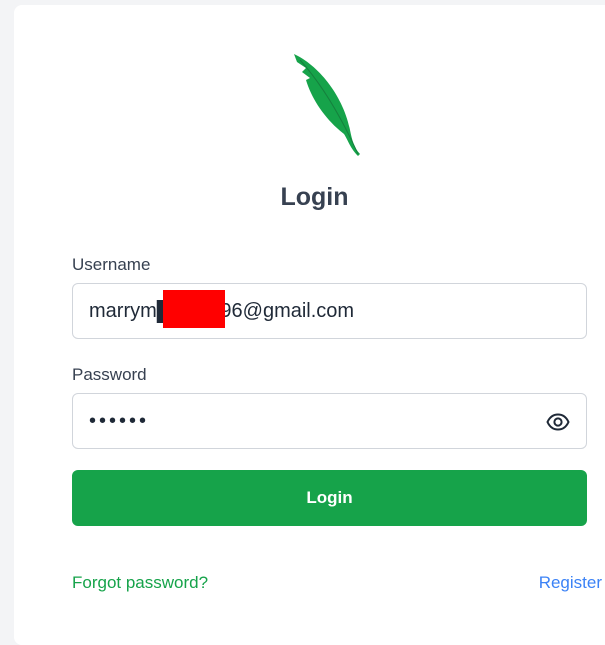 The width and height of the screenshot is (605, 645). I want to click on username-field-wrapper, so click(329, 311).